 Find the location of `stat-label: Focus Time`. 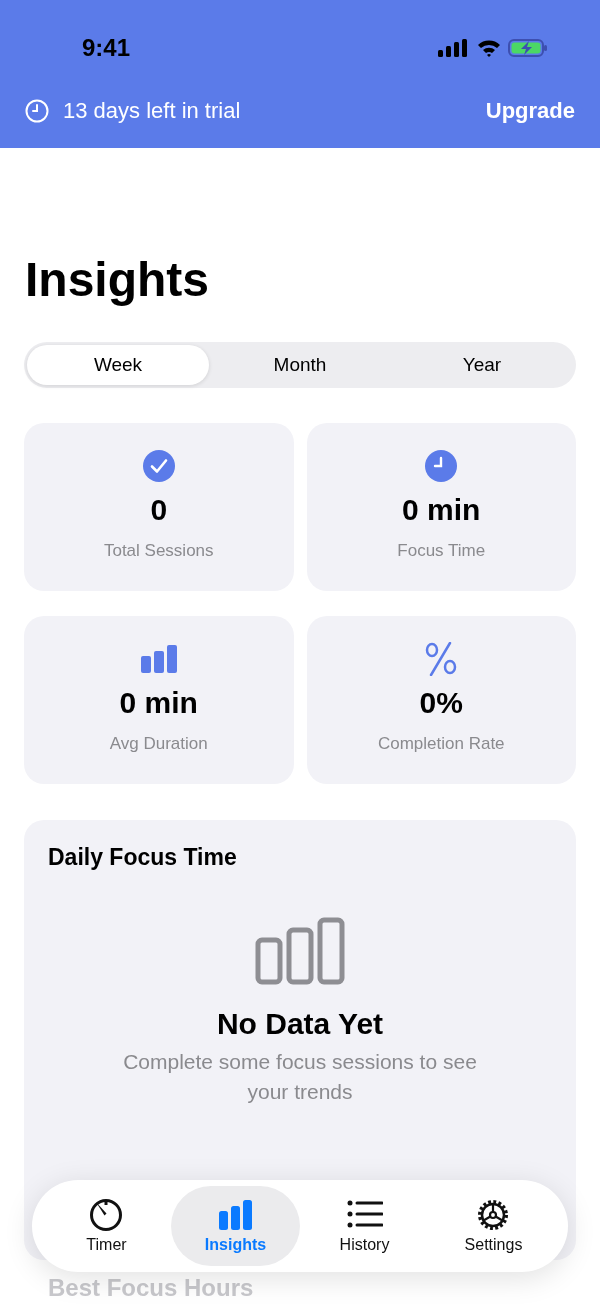

stat-label: Focus Time is located at coordinates (441, 551).